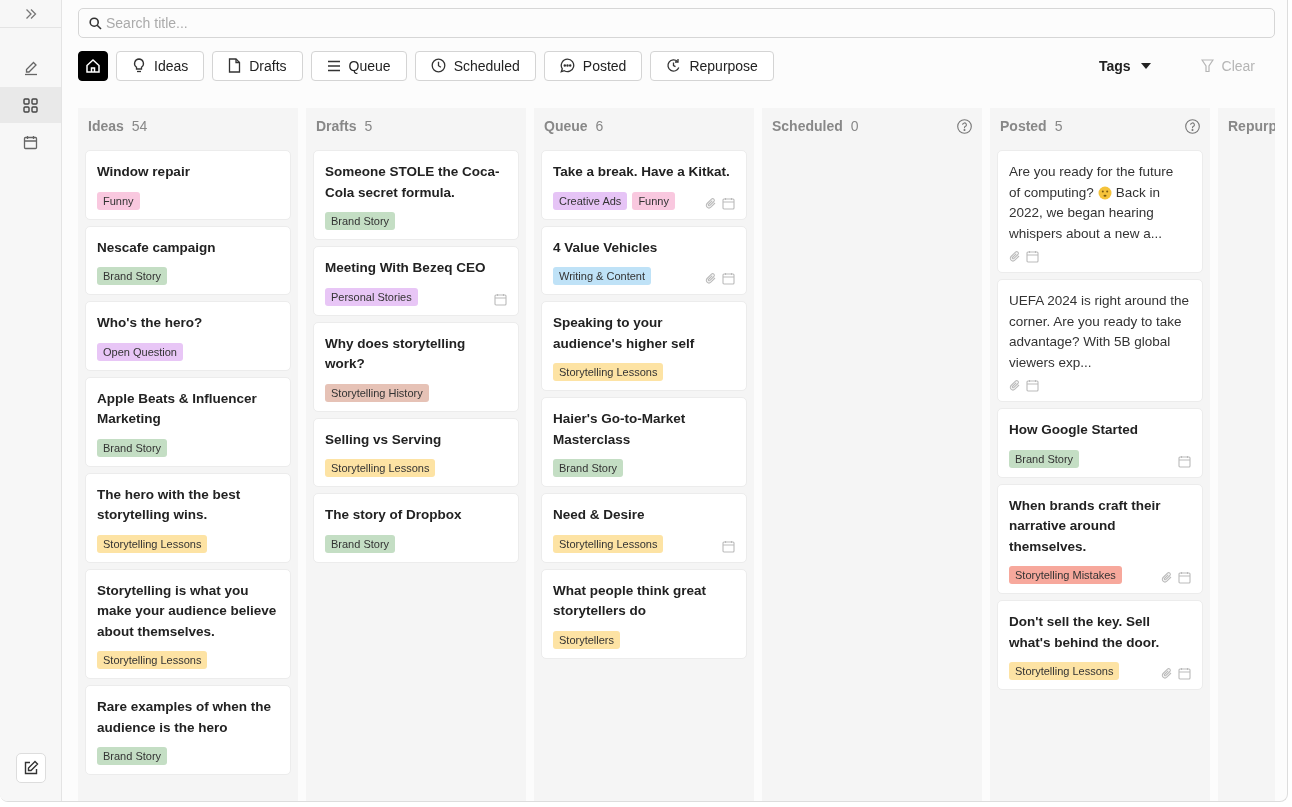 This screenshot has height=807, width=1292. What do you see at coordinates (235, 65) in the screenshot?
I see `document-icon` at bounding box center [235, 65].